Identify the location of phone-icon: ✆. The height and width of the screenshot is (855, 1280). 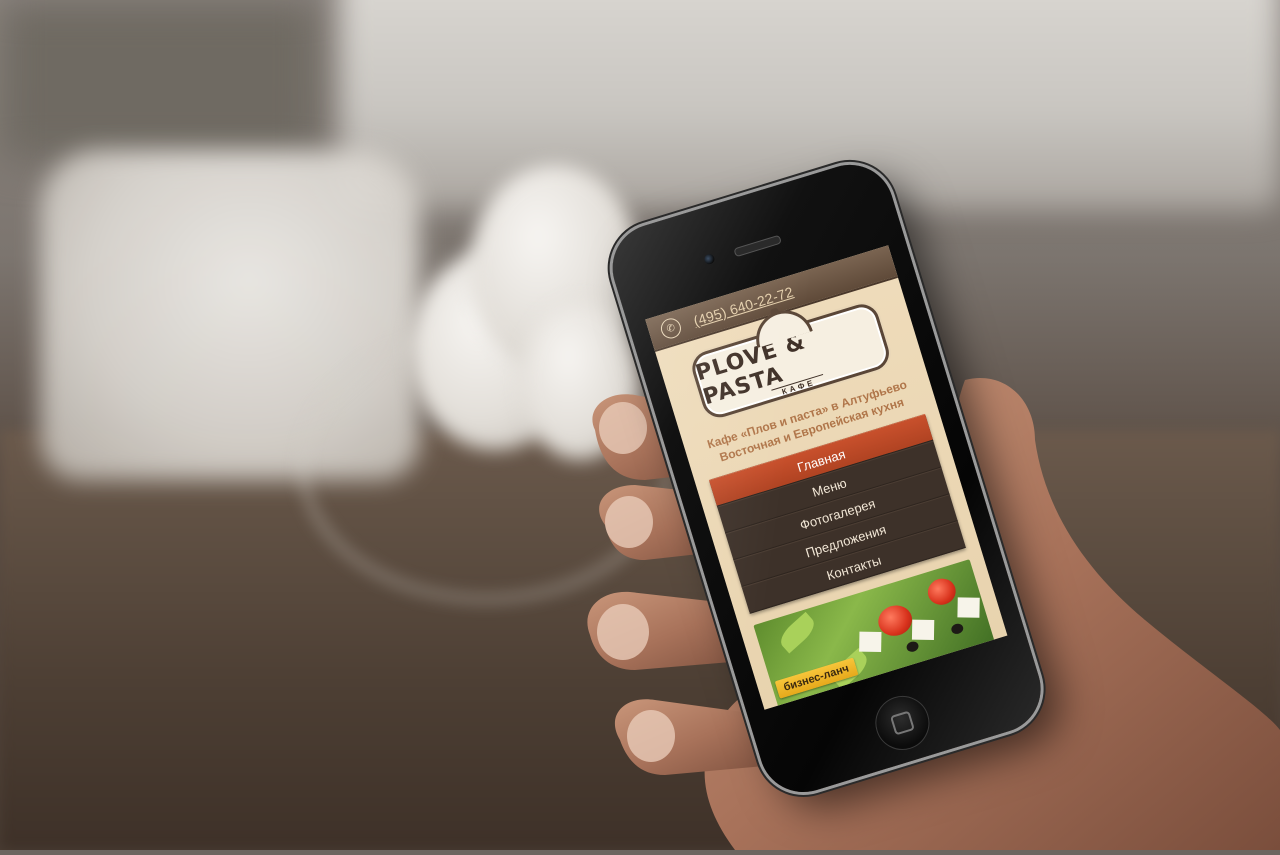
(671, 328).